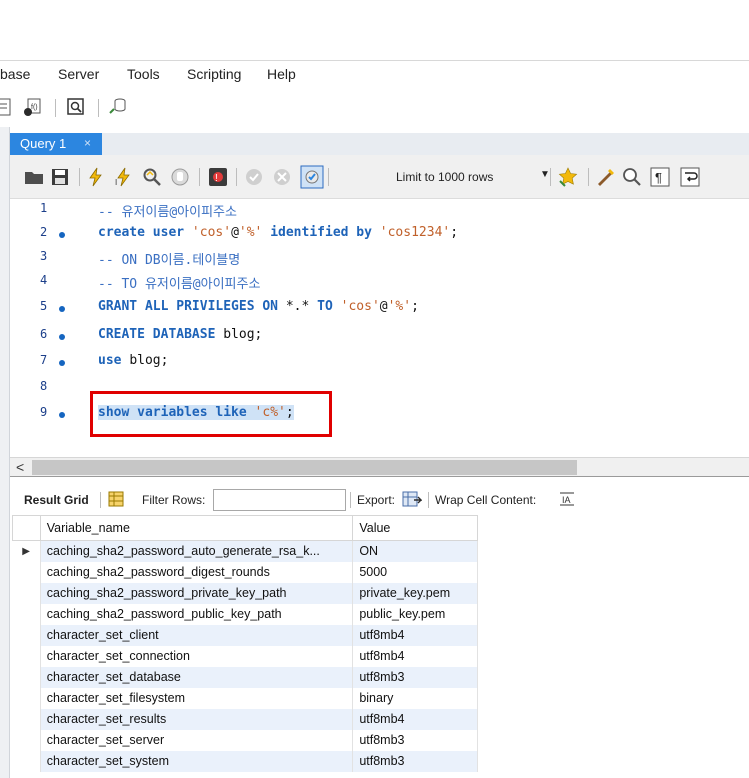  Describe the element at coordinates (197, 677) in the screenshot. I see `variable-name-cell: character_set_database` at that location.